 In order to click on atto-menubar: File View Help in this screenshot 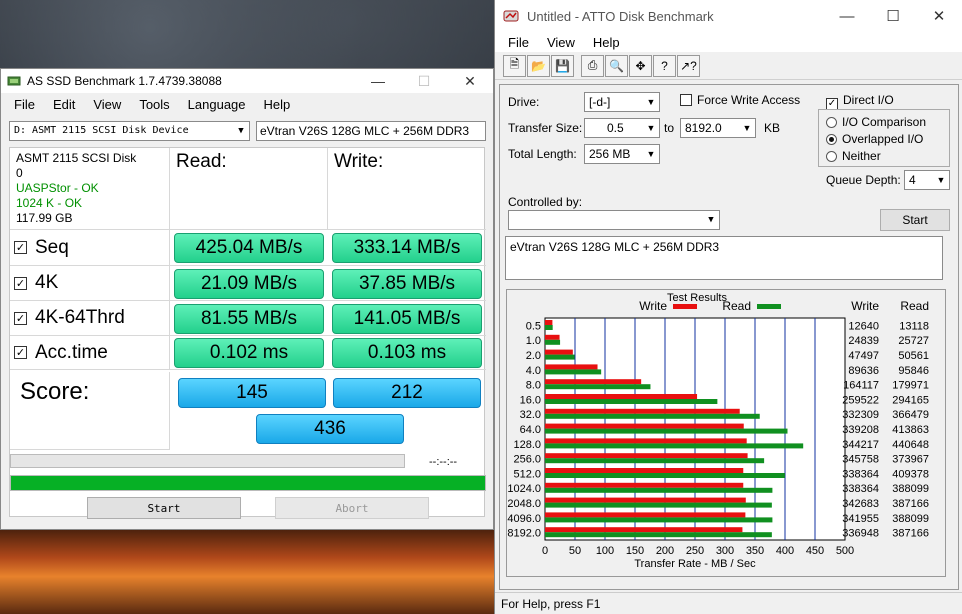, I will do `click(728, 42)`.